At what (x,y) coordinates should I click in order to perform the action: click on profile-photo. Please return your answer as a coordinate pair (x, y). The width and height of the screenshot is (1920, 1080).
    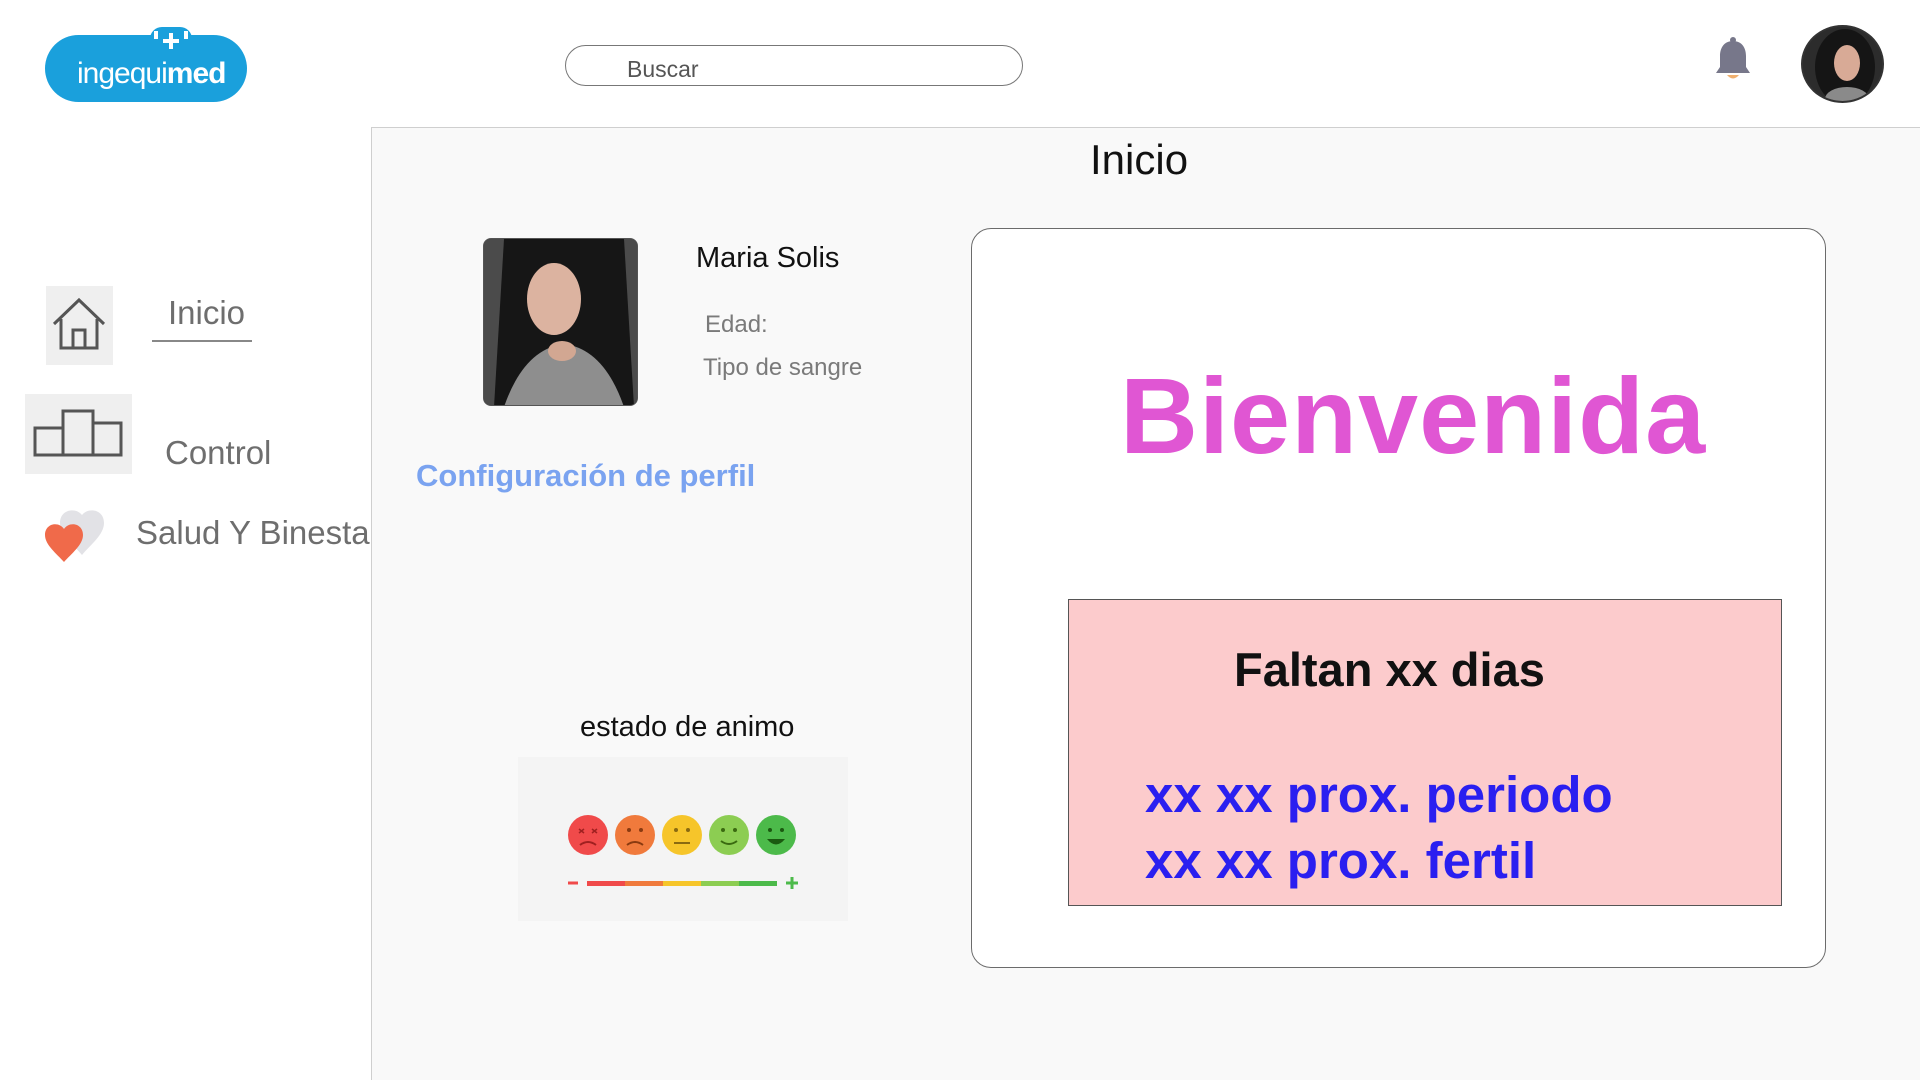
    Looking at the image, I should click on (560, 322).